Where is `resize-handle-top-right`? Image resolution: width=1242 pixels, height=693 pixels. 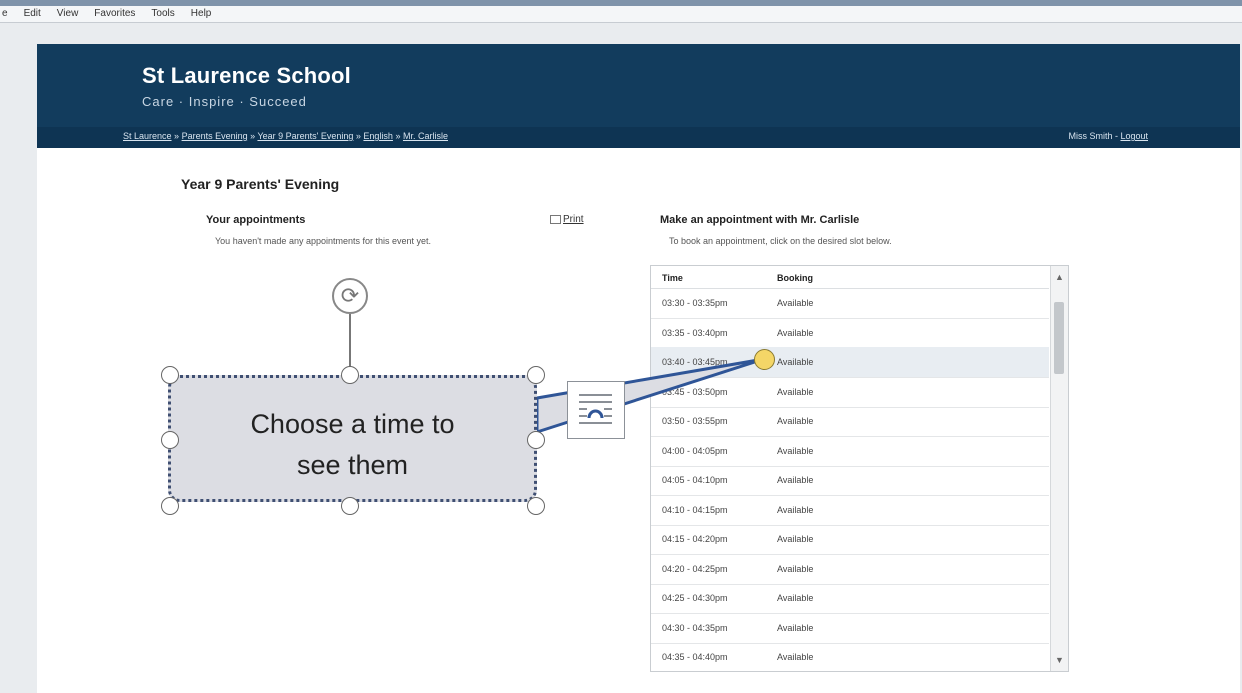
resize-handle-top-right is located at coordinates (536, 375).